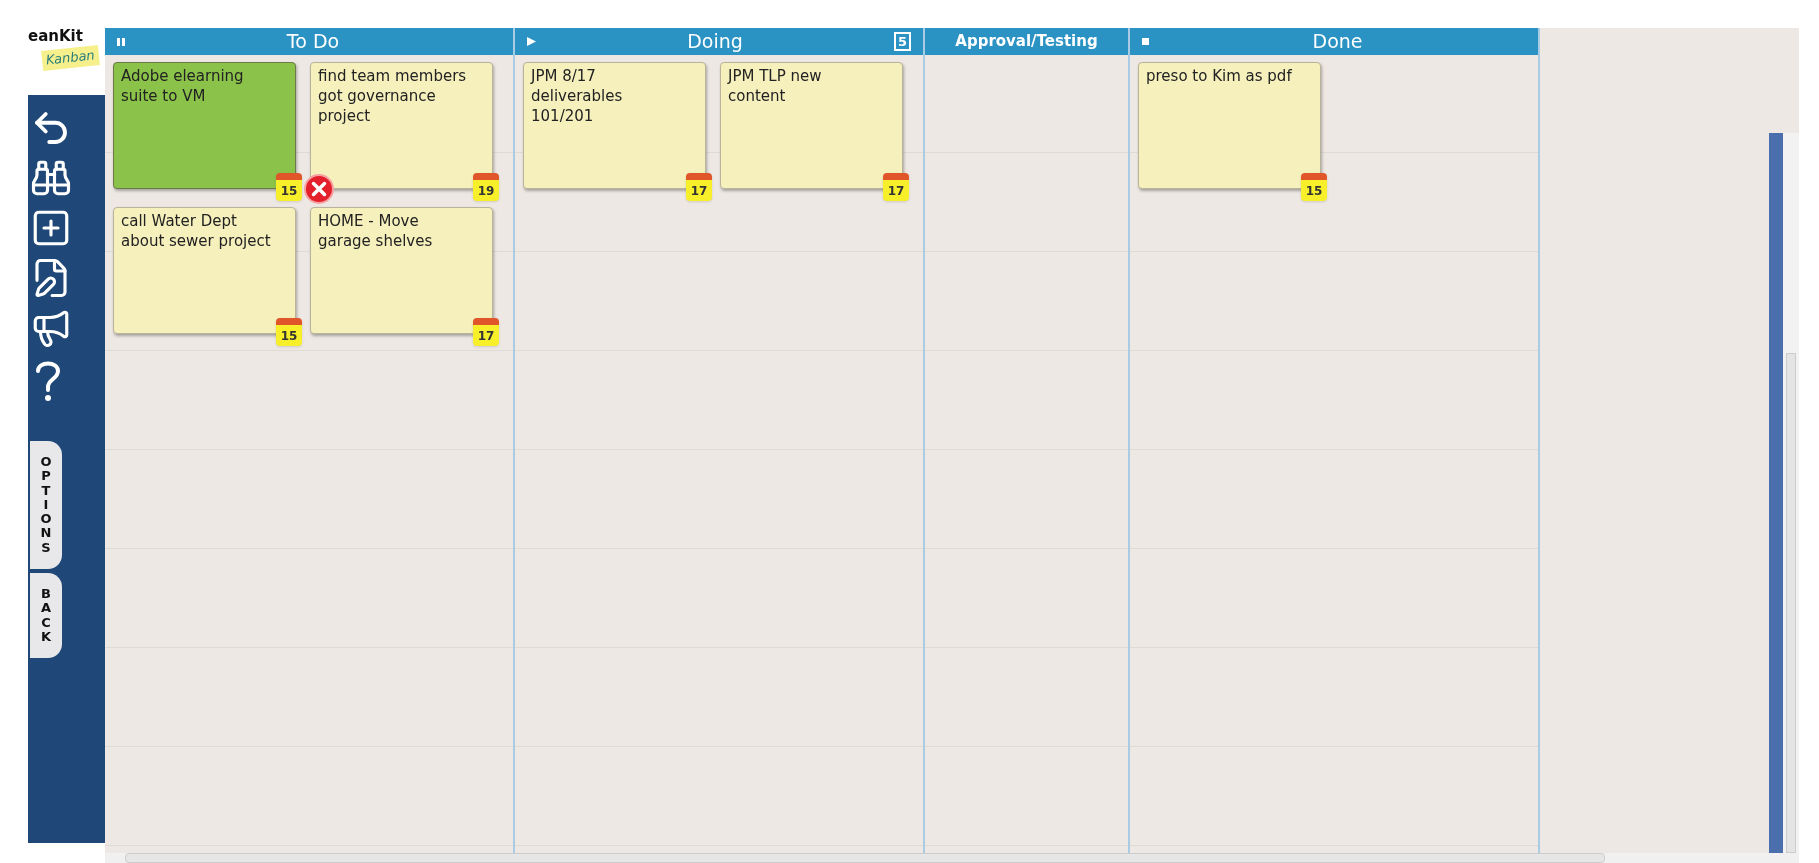 The image size is (1819, 863). I want to click on card-title: JPM TLP new content, so click(775, 86).